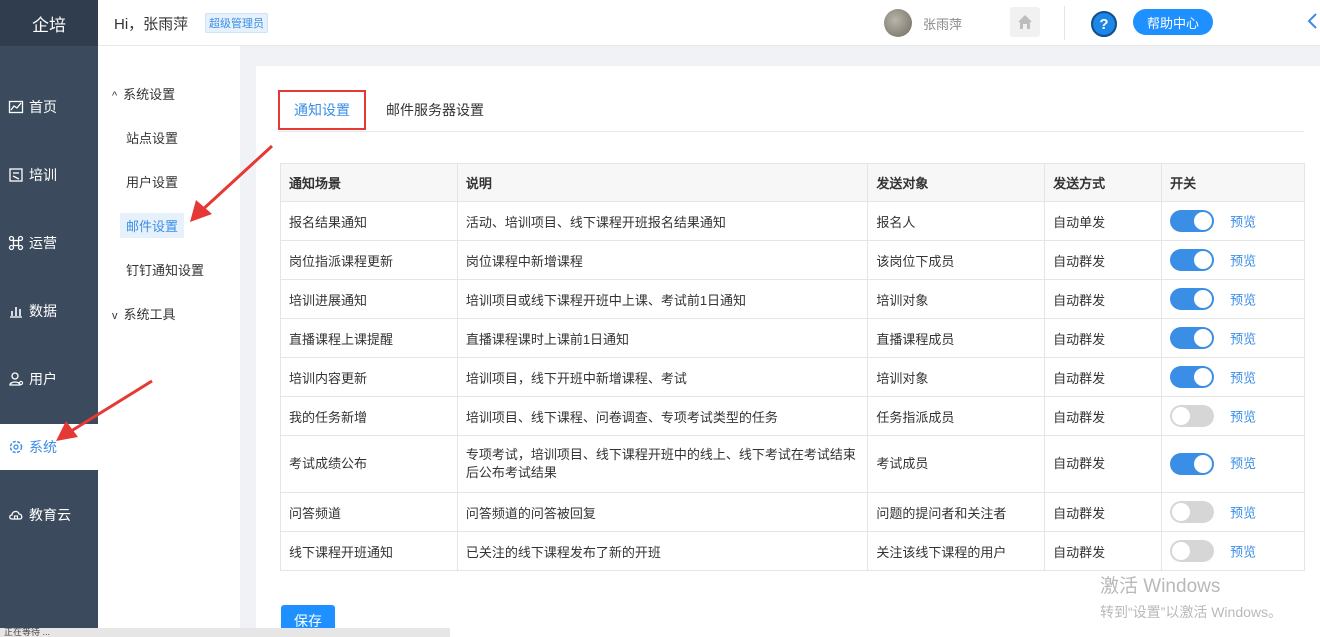  Describe the element at coordinates (956, 182) in the screenshot. I see `col-header-target: 发送对象` at that location.